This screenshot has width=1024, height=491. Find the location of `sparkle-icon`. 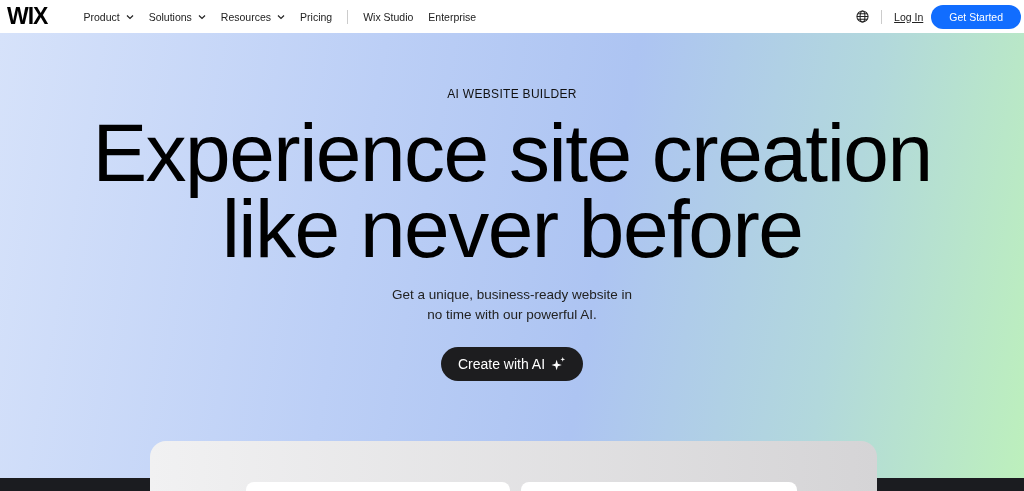

sparkle-icon is located at coordinates (559, 364).